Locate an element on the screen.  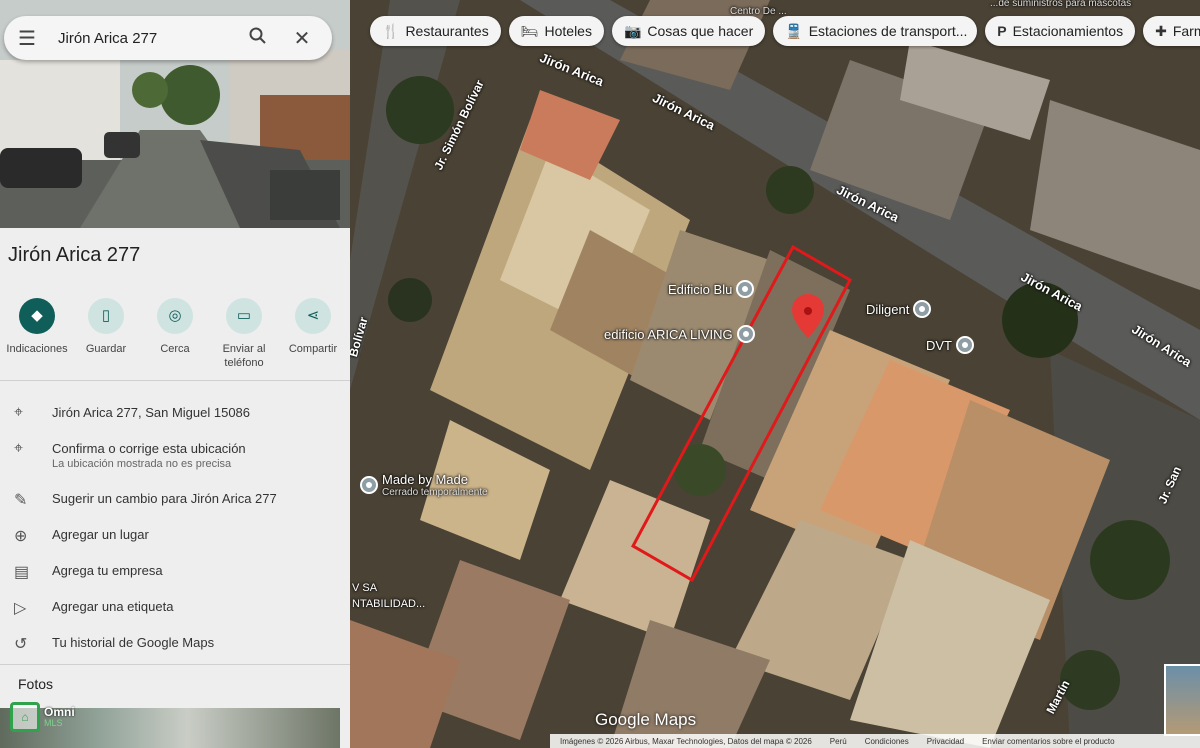
share-button: ⋖ Compartir is located at coordinates (313, 334).